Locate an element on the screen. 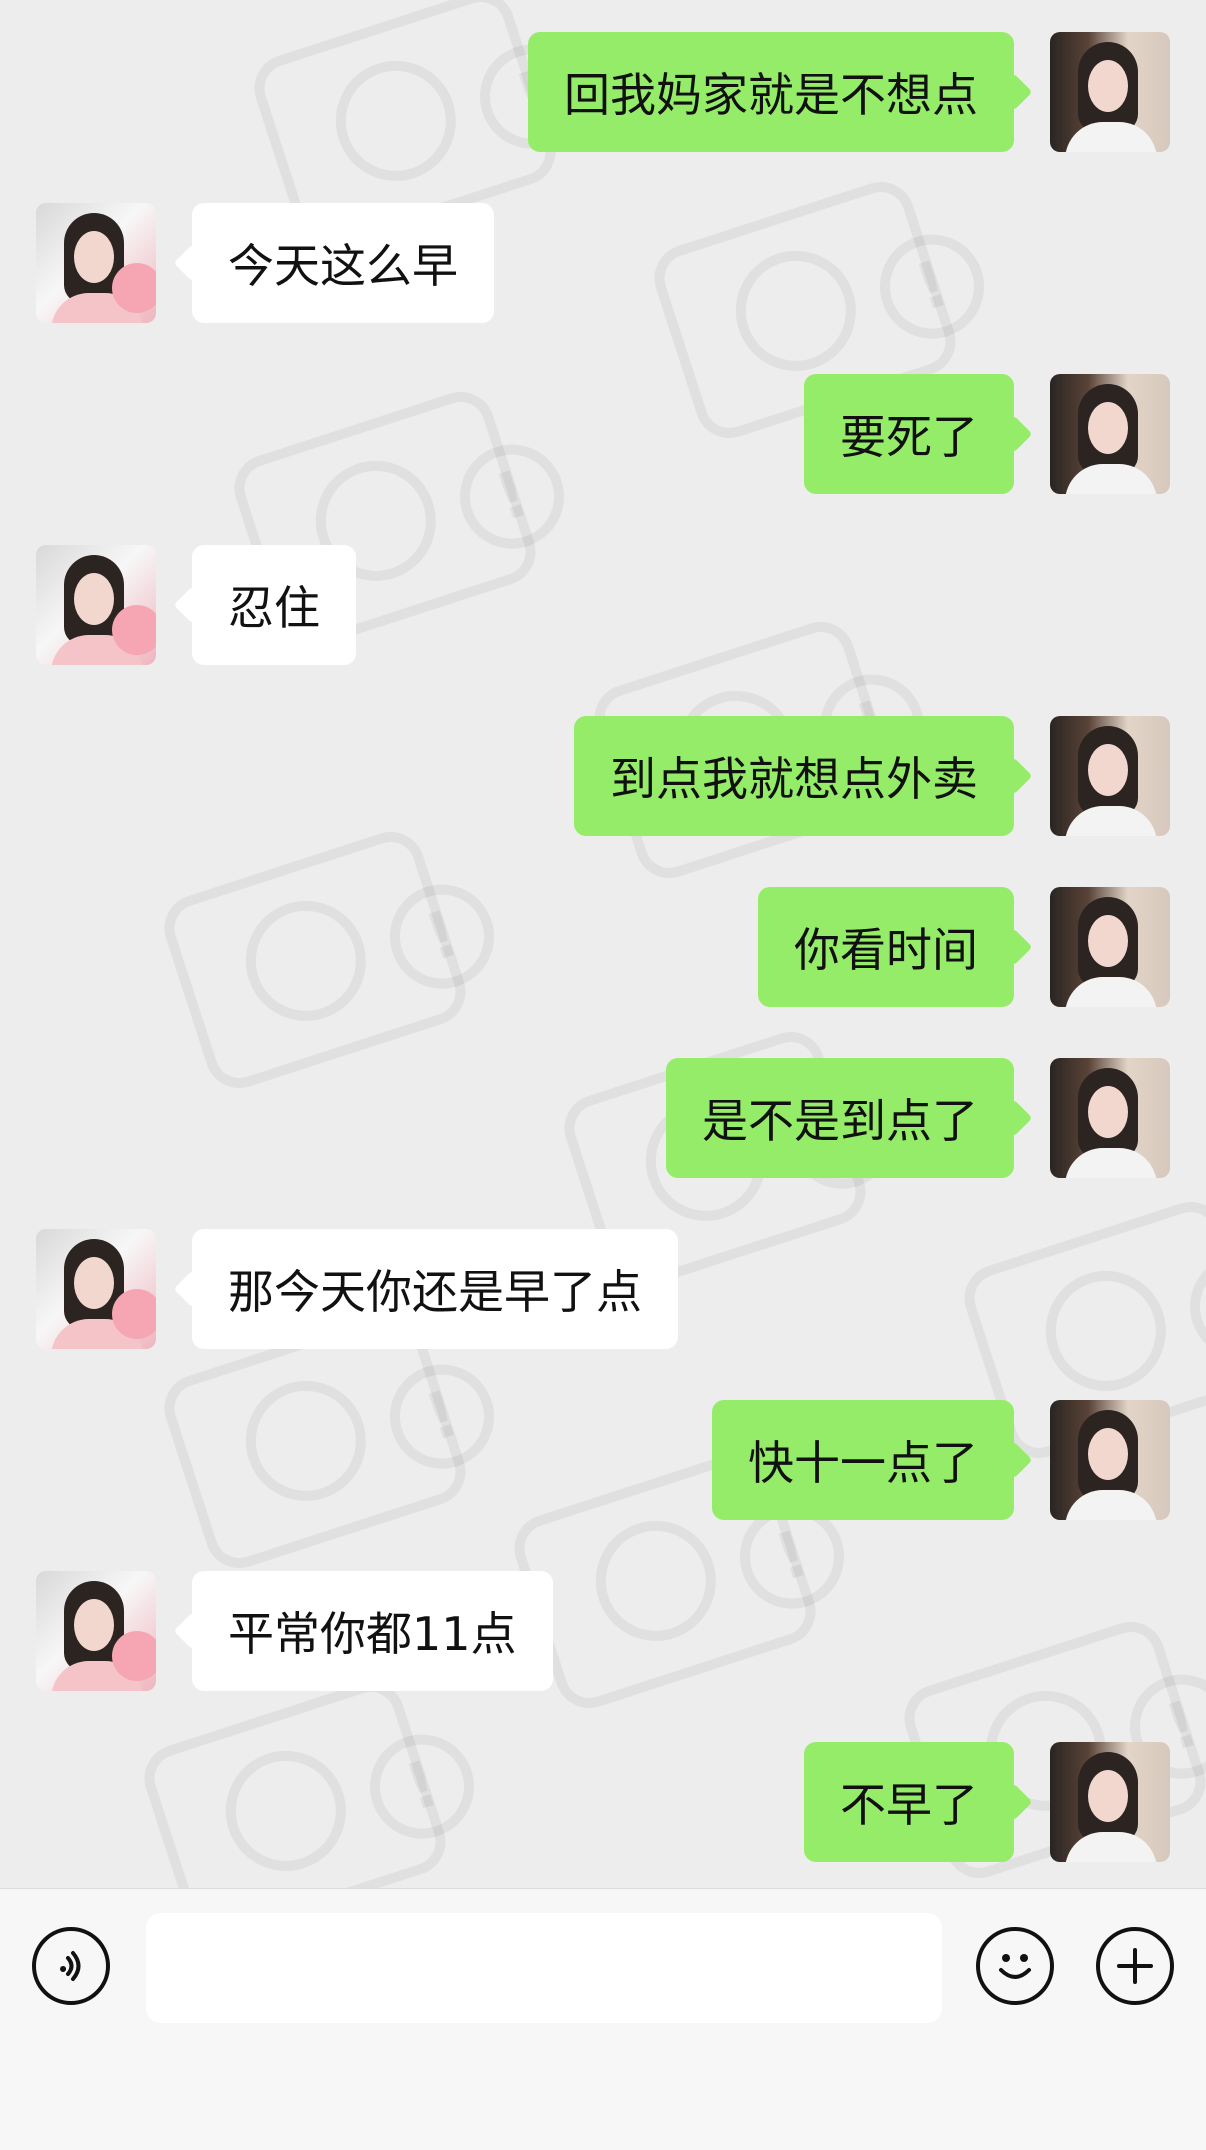  message-row: 到点我就想点外卖 is located at coordinates (603, 776).